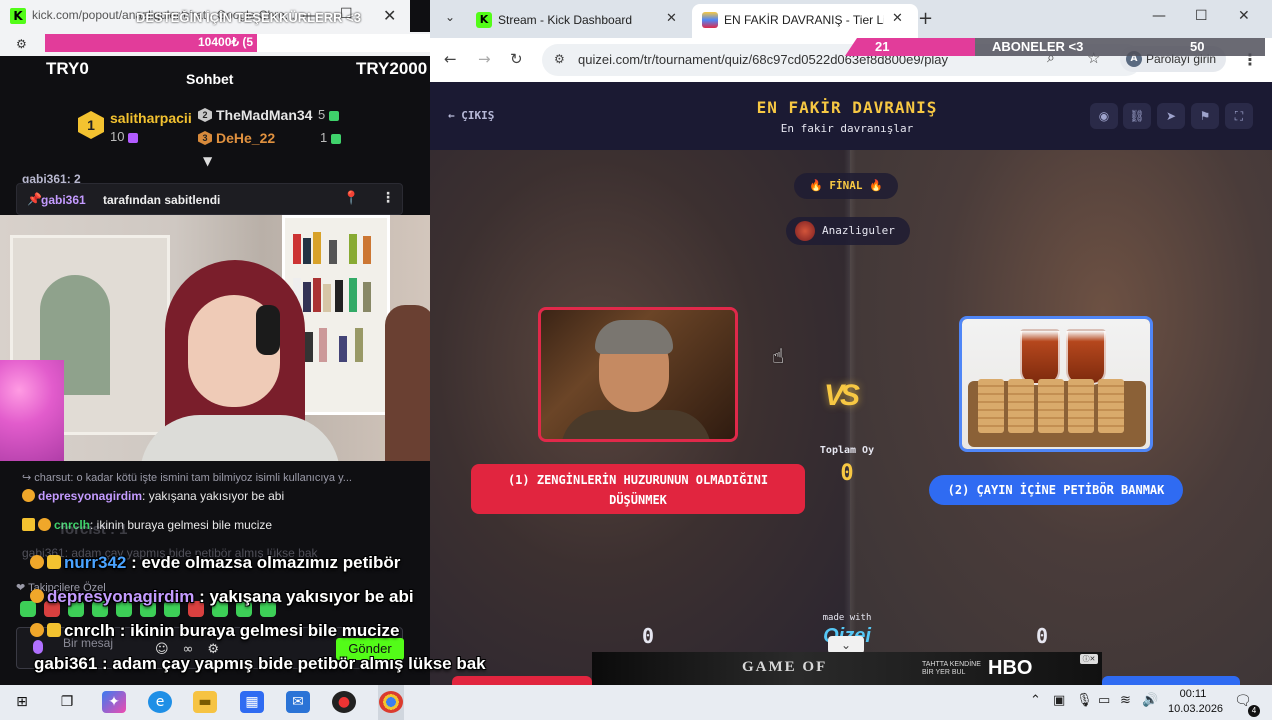 Image resolution: width=1272 pixels, height=720 pixels. I want to click on display-icon: ▭, so click(1104, 700).